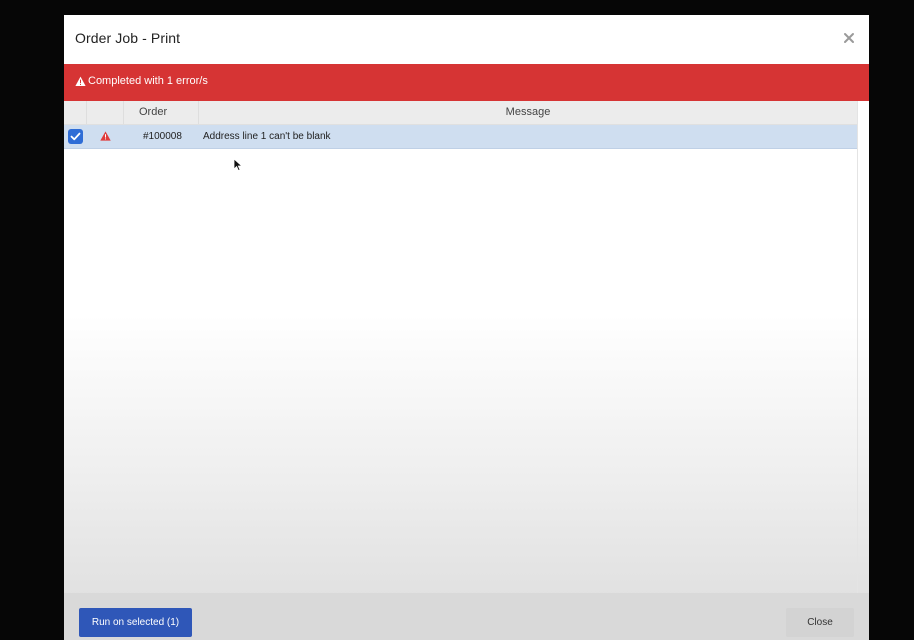 The image size is (914, 640). What do you see at coordinates (528, 112) in the screenshot?
I see `column-header-message: Message` at bounding box center [528, 112].